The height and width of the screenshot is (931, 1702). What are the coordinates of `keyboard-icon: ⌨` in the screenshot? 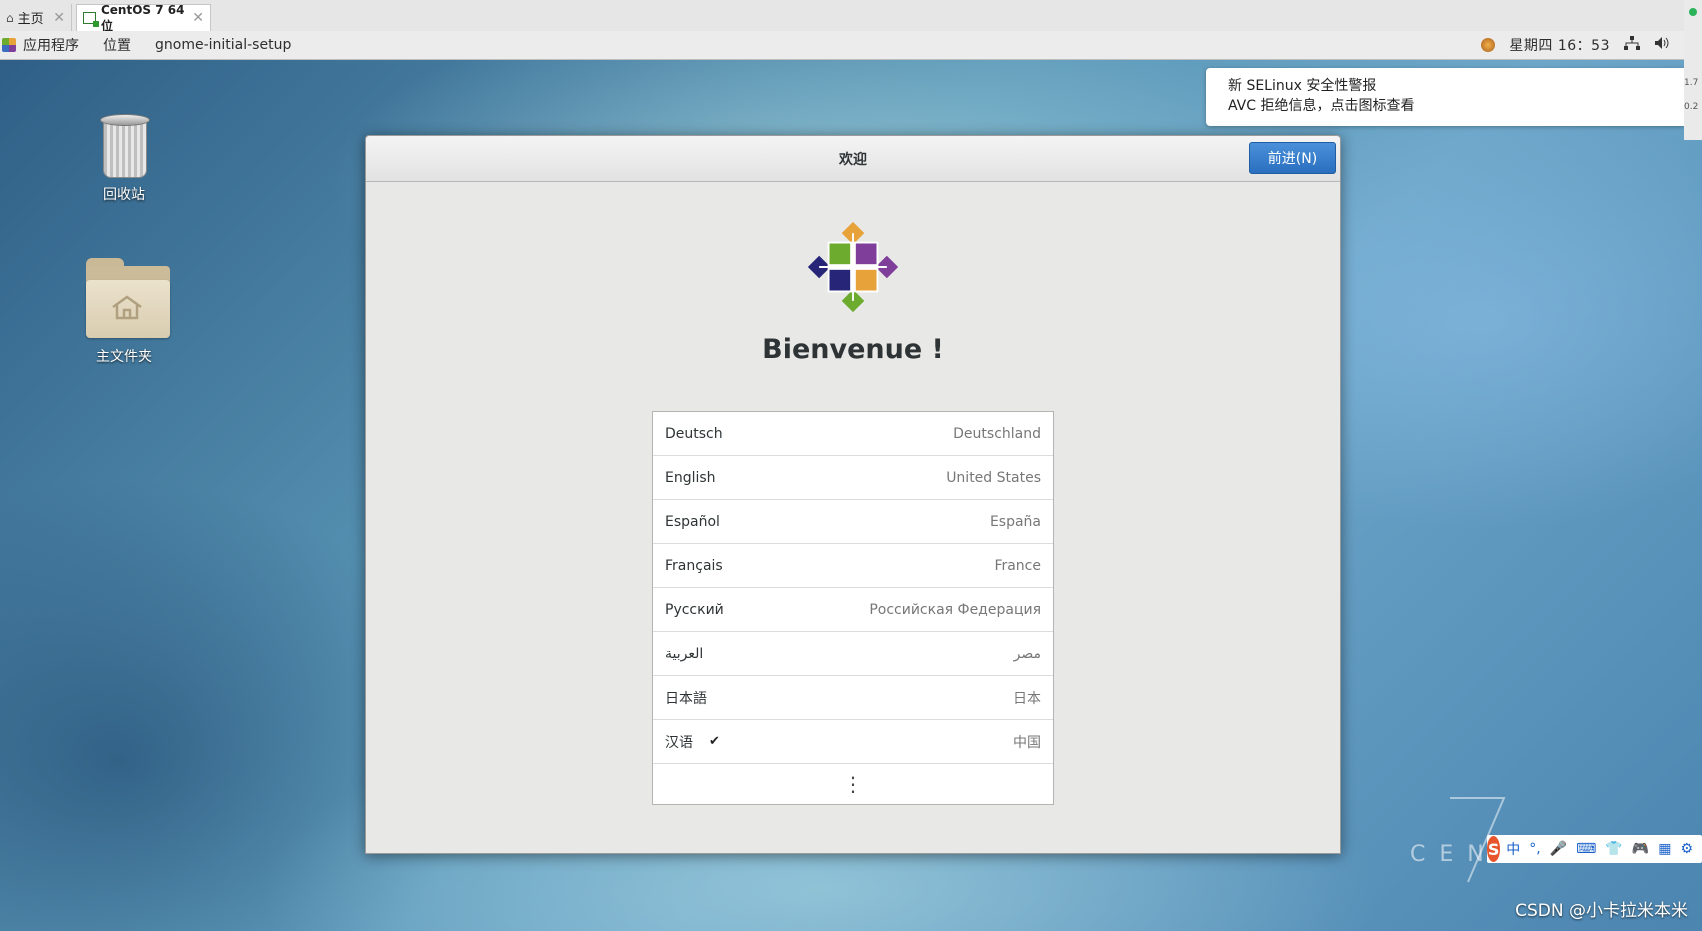 It's located at (1586, 849).